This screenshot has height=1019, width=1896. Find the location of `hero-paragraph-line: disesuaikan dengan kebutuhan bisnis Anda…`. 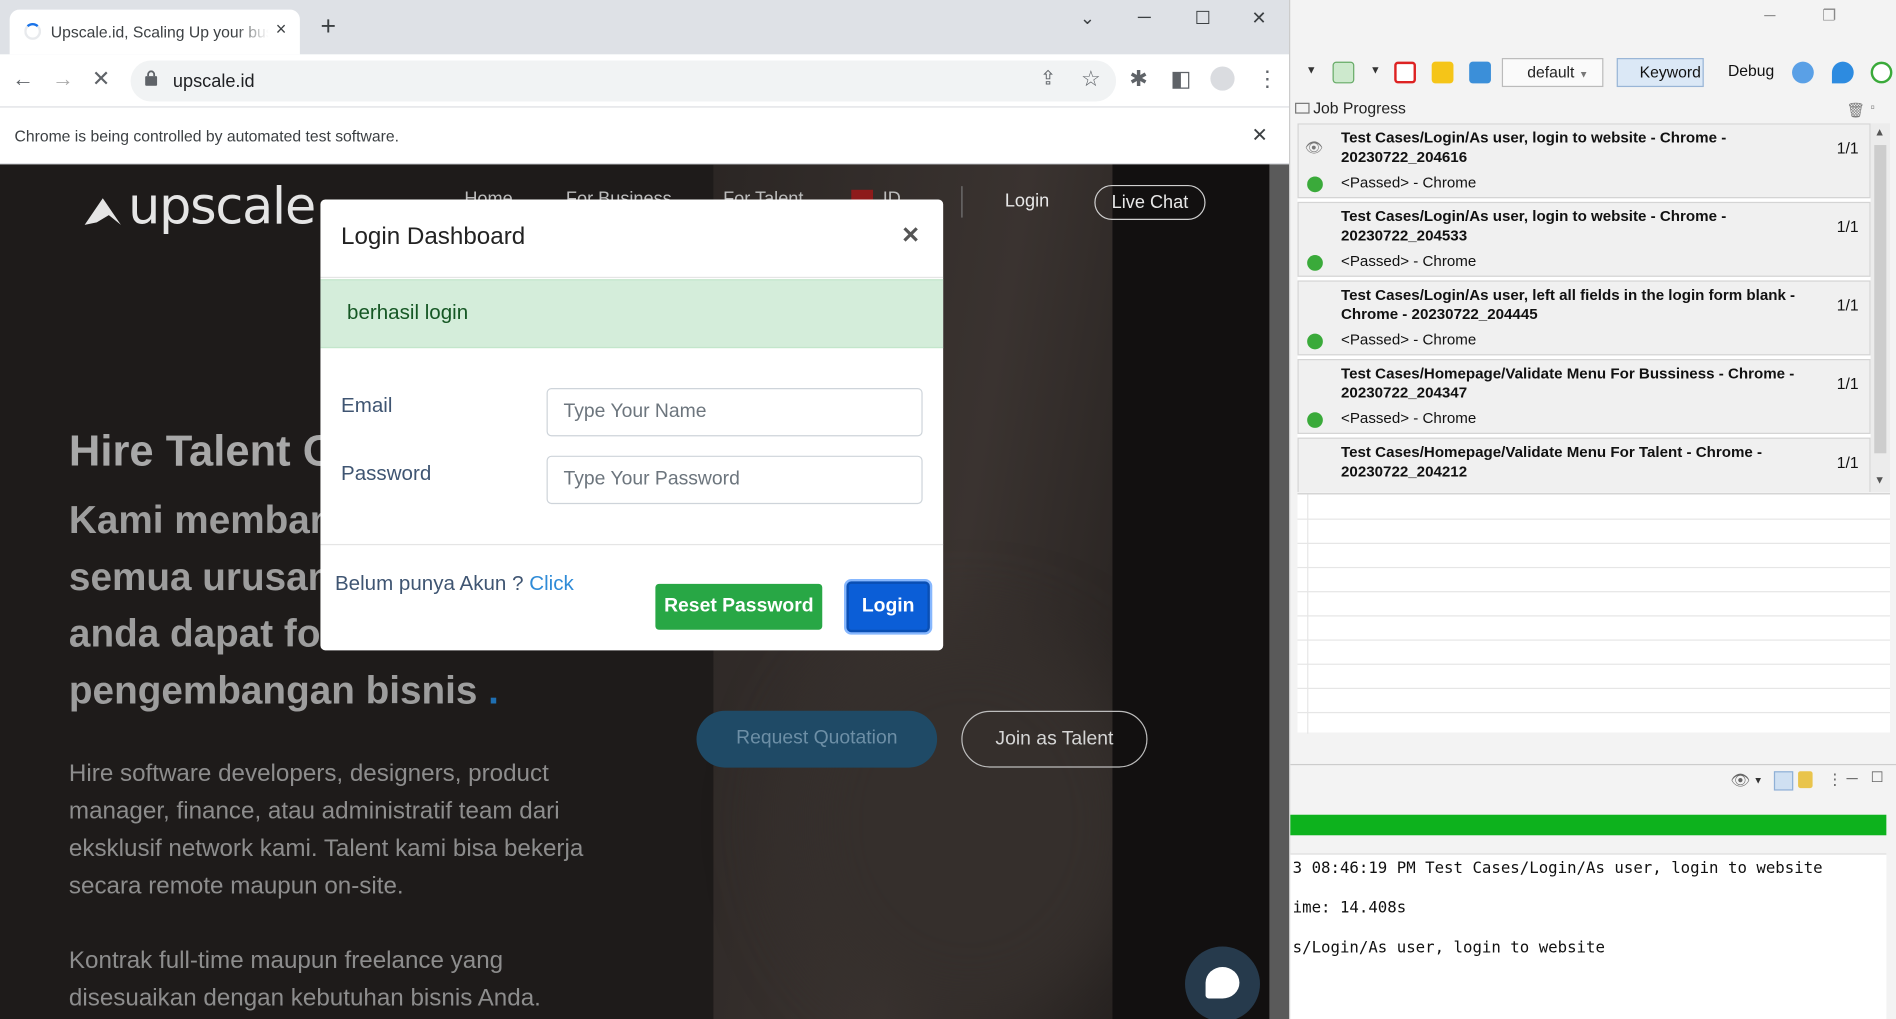

hero-paragraph-line: disesuaikan dengan kebutuhan bisnis Anda… is located at coordinates (304, 998).